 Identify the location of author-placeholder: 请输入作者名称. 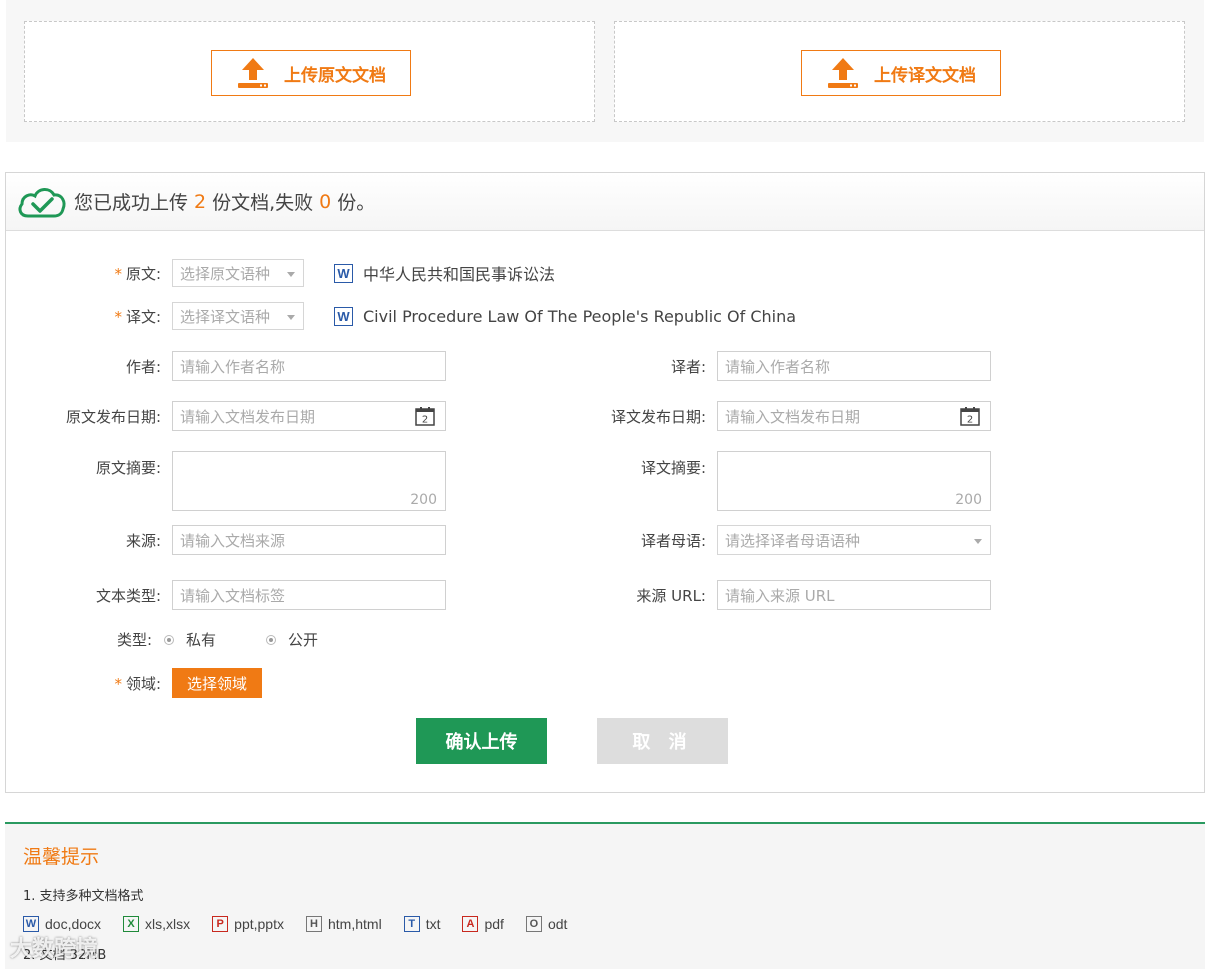
(233, 366).